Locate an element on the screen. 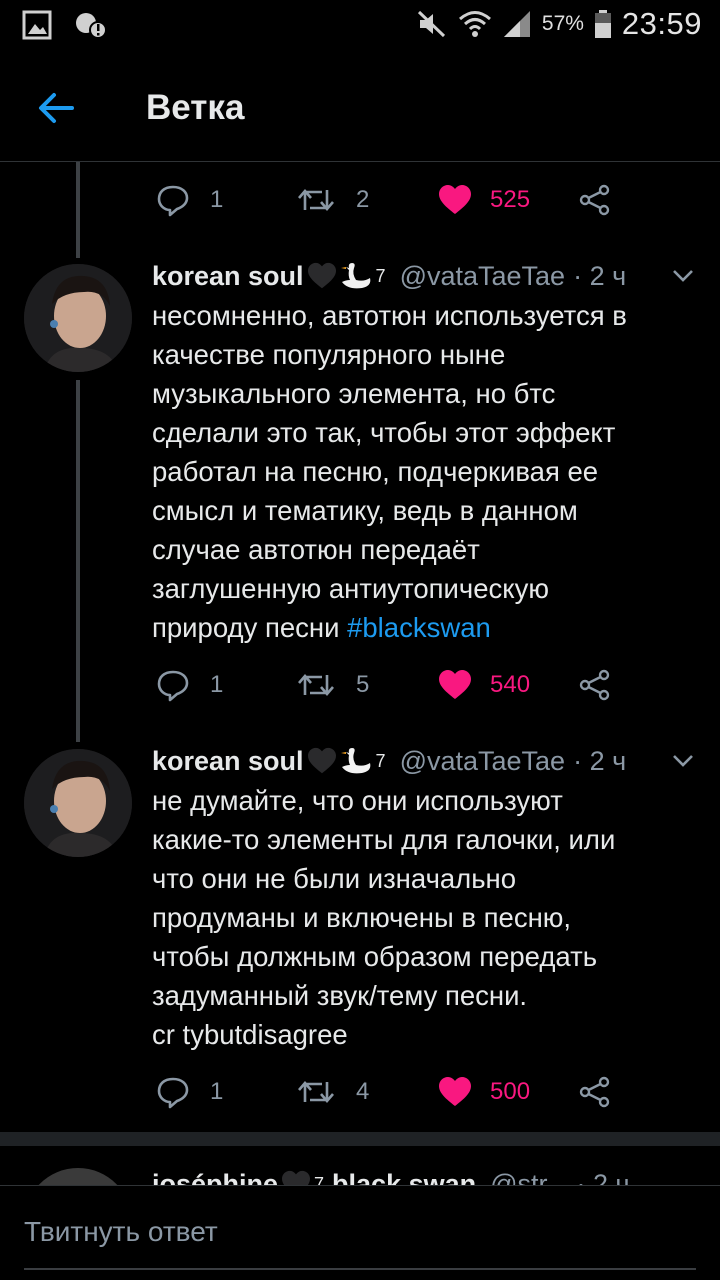  text-line: сделали это так, чтобы этот эффект is located at coordinates (384, 432).